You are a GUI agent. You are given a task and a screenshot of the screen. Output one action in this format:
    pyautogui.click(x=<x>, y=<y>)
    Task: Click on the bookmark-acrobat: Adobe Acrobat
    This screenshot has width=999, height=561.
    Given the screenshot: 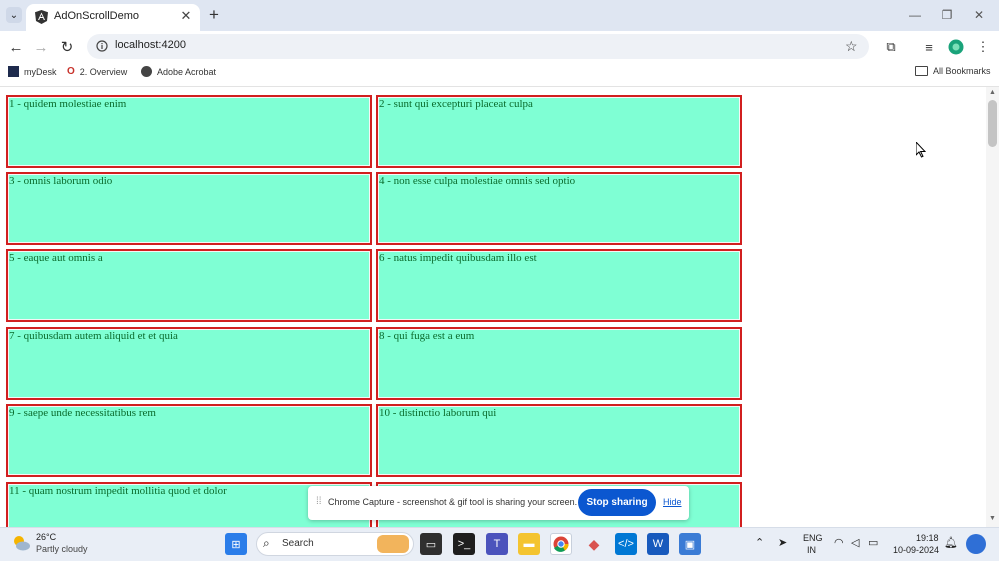 What is the action you would take?
    pyautogui.click(x=178, y=71)
    